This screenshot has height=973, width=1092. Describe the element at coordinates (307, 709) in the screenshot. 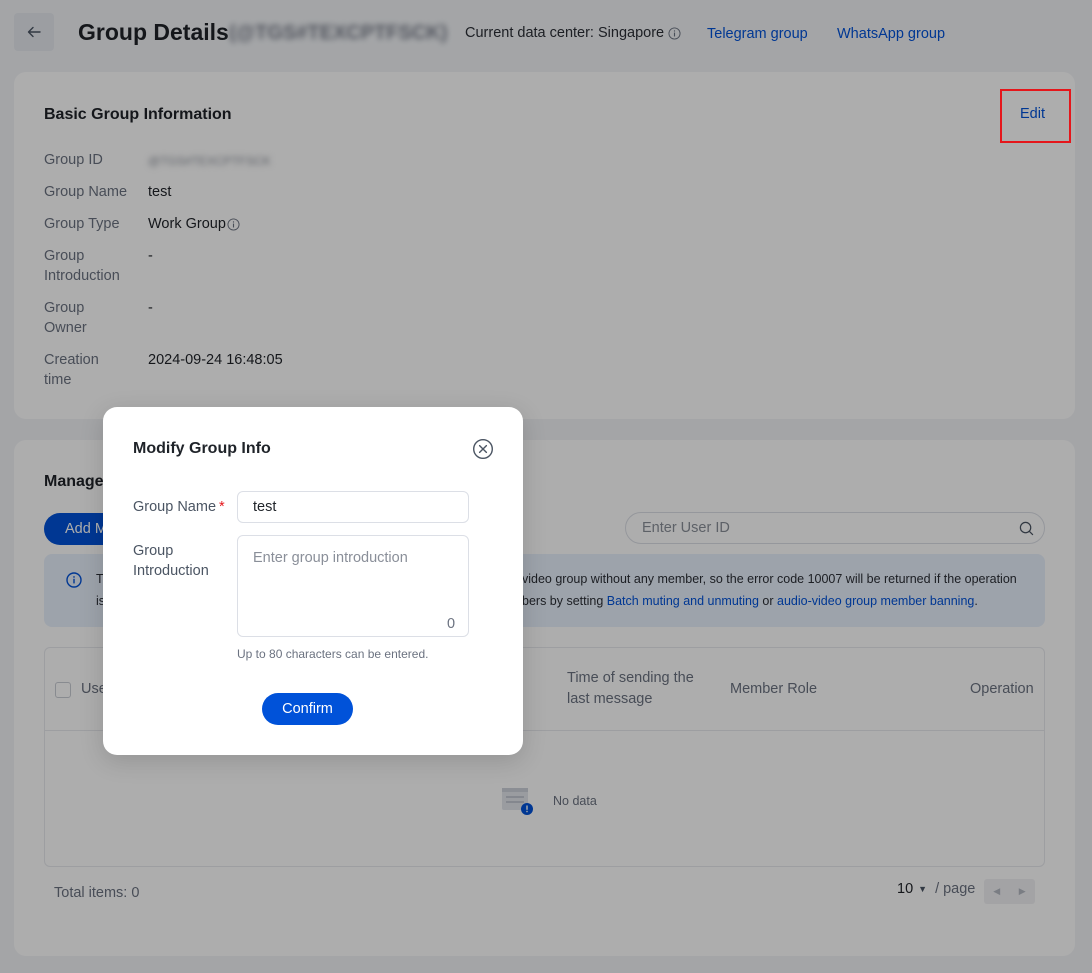

I see `confirm-button: Confirm` at that location.